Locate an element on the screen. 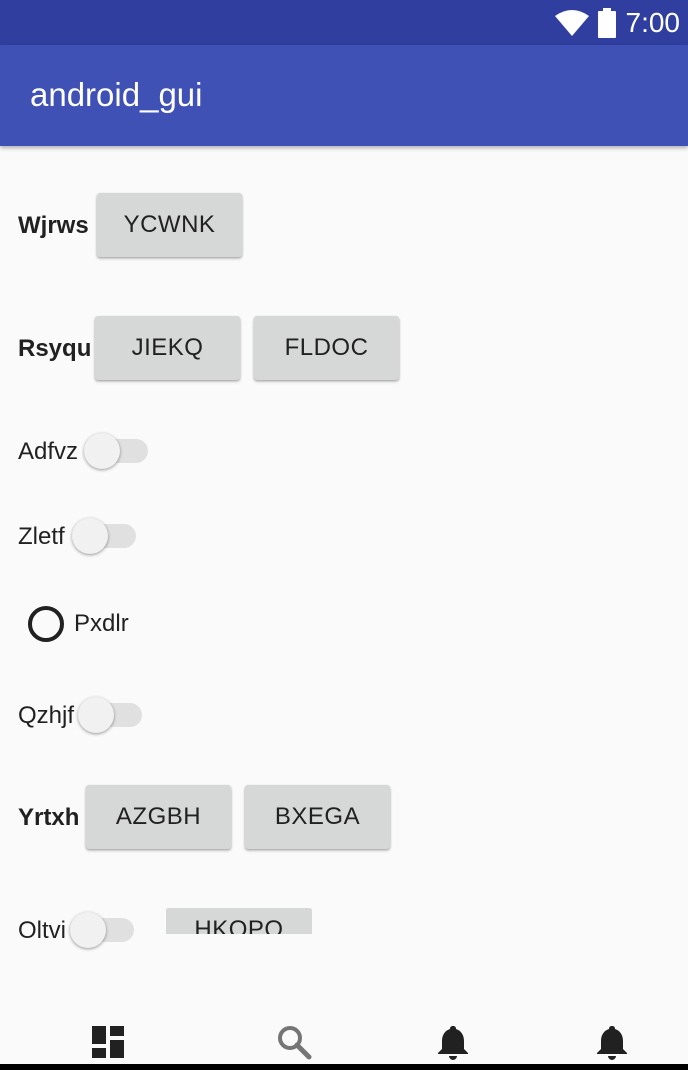 The image size is (688, 1070). bxega-button: BXEGA is located at coordinates (317, 817).